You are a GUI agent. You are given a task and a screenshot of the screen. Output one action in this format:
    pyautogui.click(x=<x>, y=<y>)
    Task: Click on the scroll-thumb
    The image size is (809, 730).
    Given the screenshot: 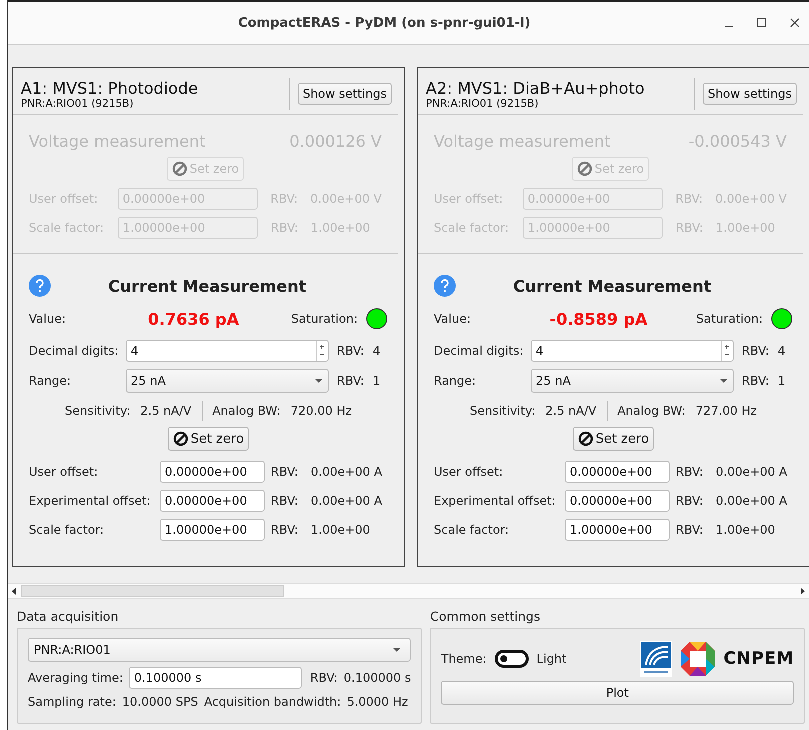 What is the action you would take?
    pyautogui.click(x=152, y=591)
    